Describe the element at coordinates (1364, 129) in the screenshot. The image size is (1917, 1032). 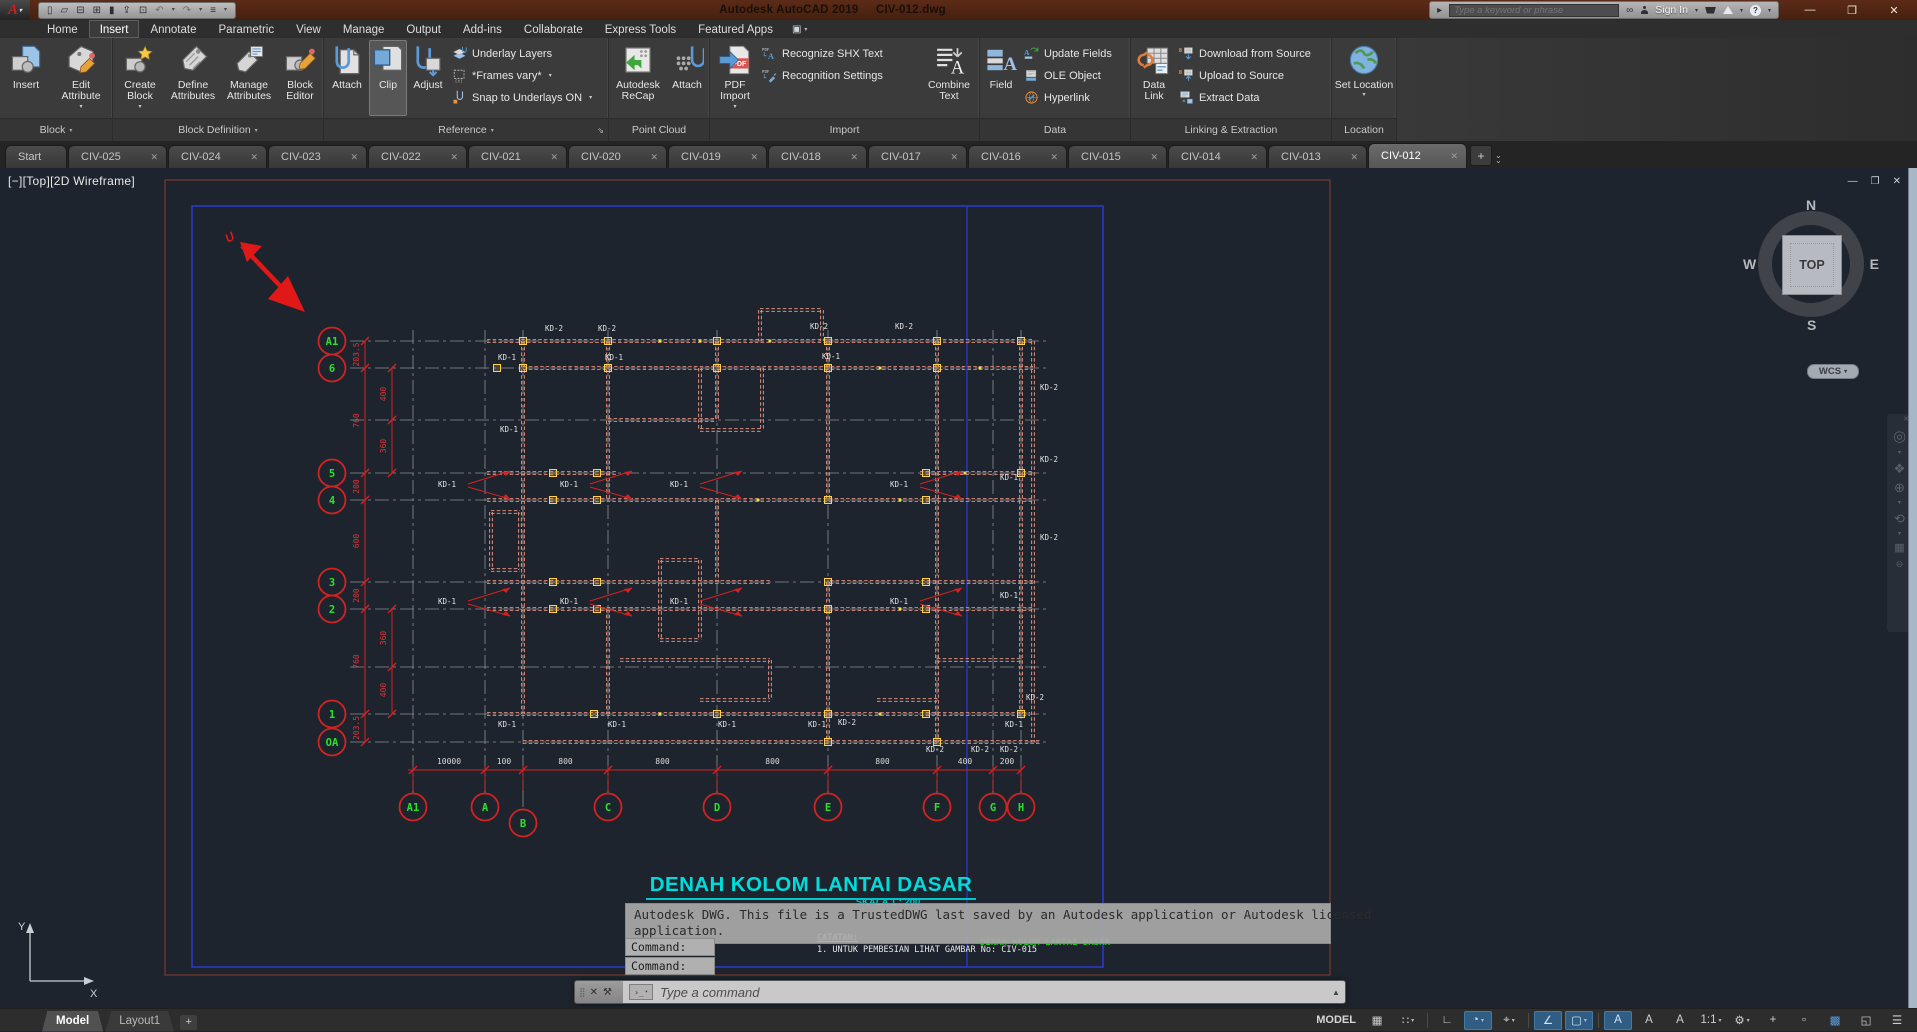
I see `panel-label-location: Location` at that location.